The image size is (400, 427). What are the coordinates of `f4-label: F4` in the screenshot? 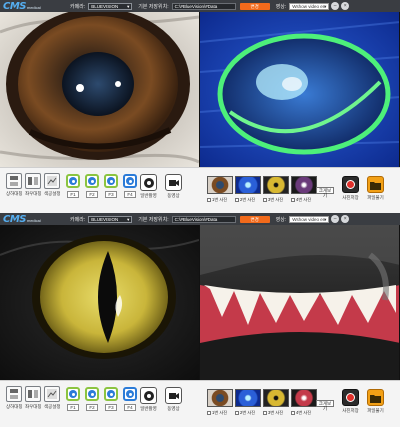 It's located at (130, 194).